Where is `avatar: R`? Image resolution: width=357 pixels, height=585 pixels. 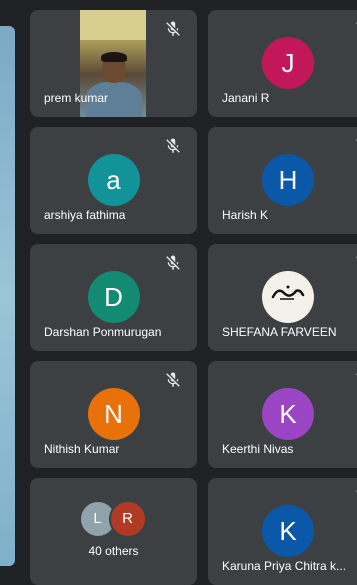
avatar: R is located at coordinates (127, 519).